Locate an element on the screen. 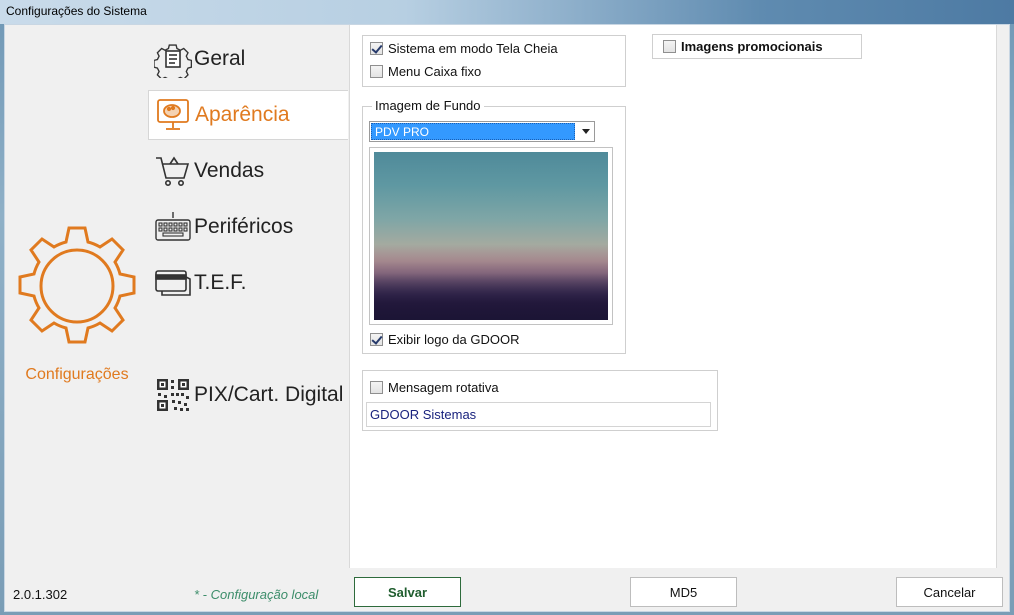 The height and width of the screenshot is (615, 1014). rotating-message-option: Mensagem rotativa is located at coordinates (434, 387).